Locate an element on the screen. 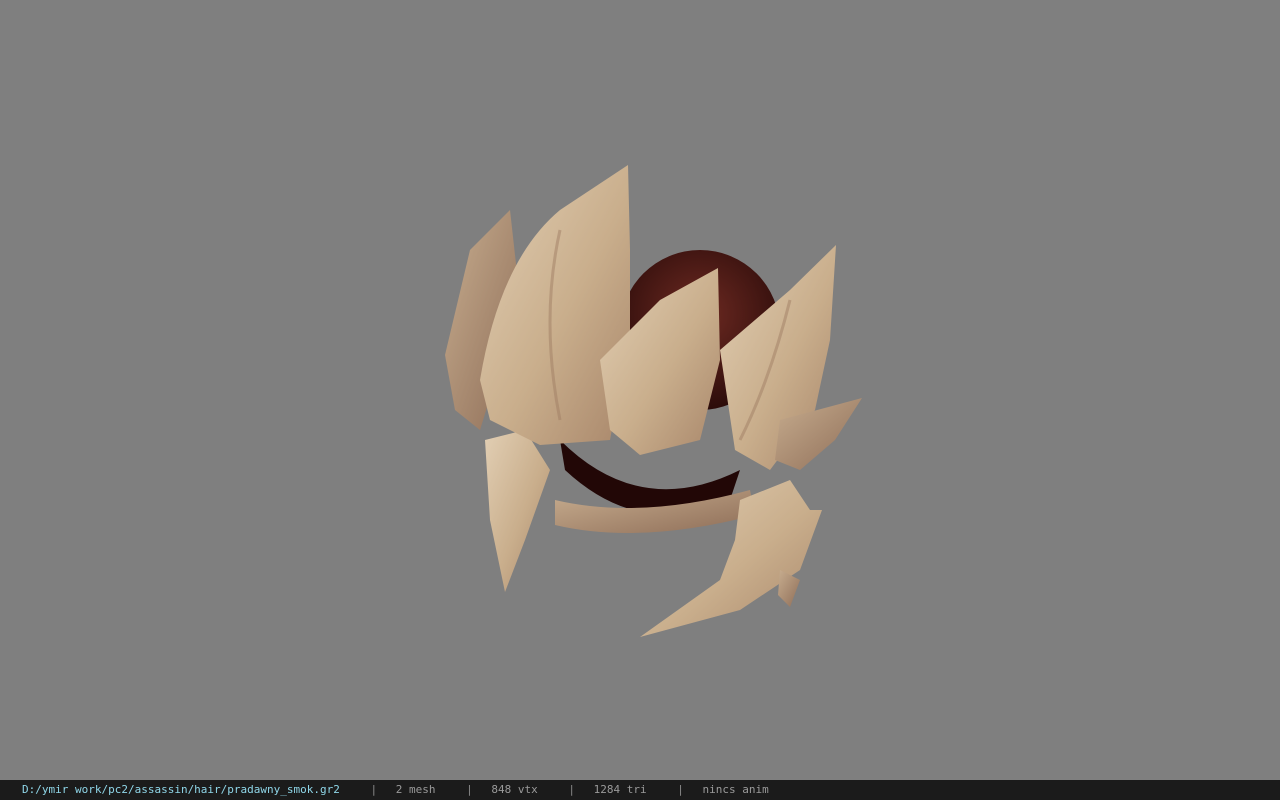 The image size is (1280, 800). left-fang is located at coordinates (517, 511).